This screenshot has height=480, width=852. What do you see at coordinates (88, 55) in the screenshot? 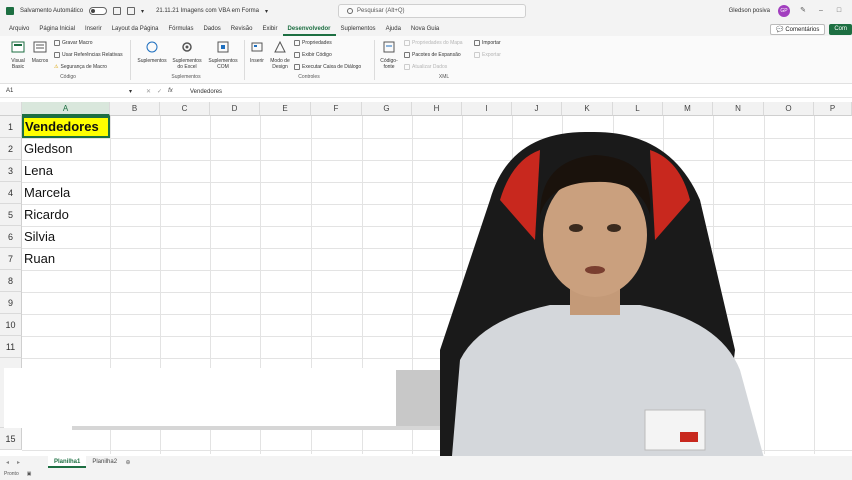
I see `relative-refs-button: Usar Referências Relativas` at bounding box center [88, 55].